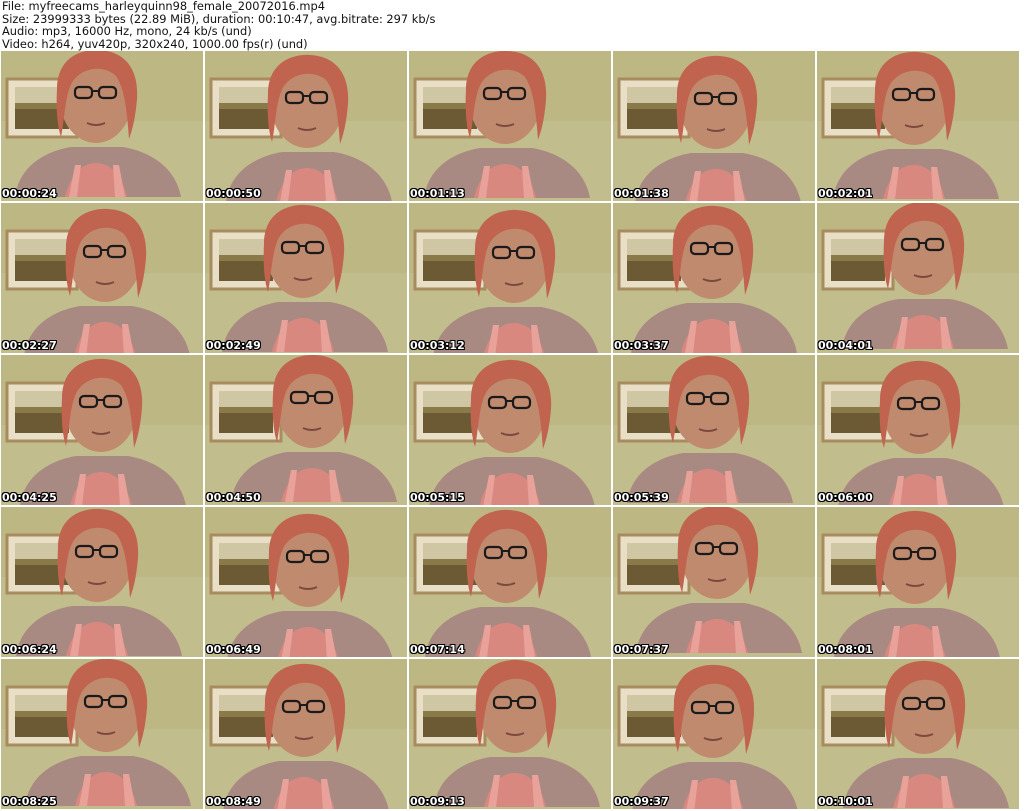 The height and width of the screenshot is (811, 1024). Describe the element at coordinates (641, 193) in the screenshot. I see `timestamp-label: 00:01:38` at that location.